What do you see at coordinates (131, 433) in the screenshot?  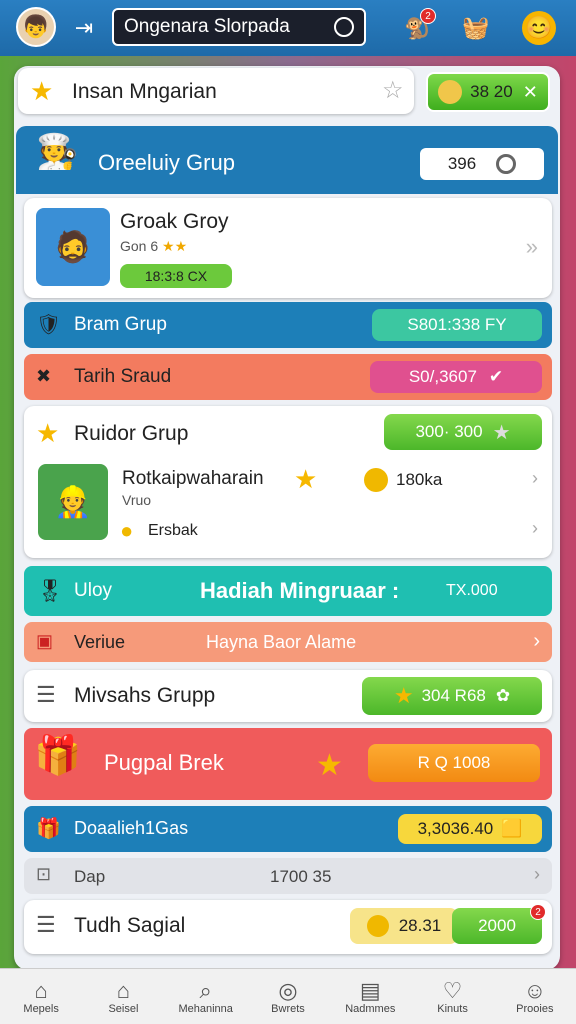 I see `ruidor-label: Ruidor Grup` at bounding box center [131, 433].